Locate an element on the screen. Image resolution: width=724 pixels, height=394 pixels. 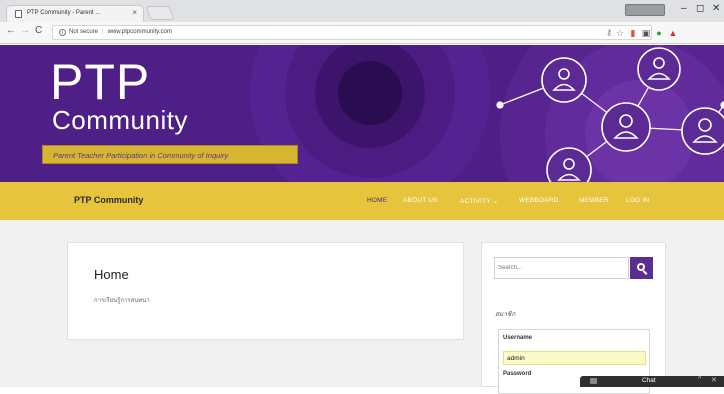
username-label: Username is located at coordinates (518, 338).